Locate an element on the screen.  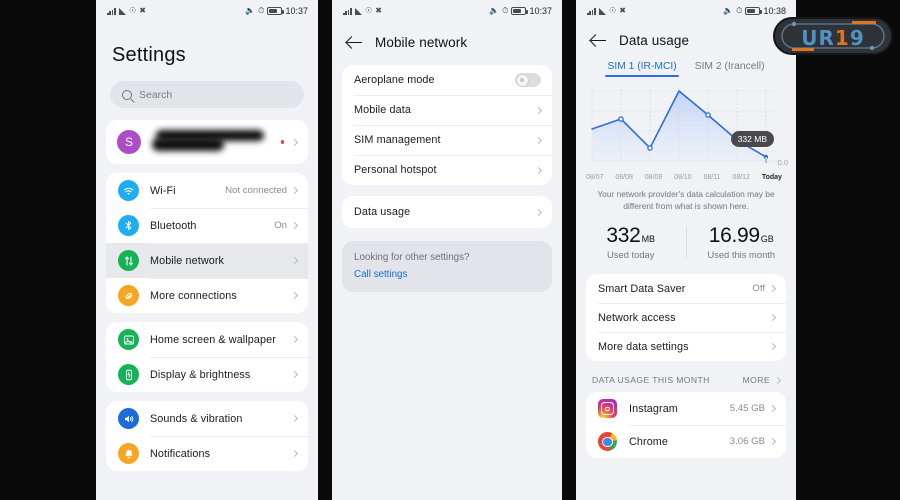
more-link: MORE is located at coordinates (756, 380).